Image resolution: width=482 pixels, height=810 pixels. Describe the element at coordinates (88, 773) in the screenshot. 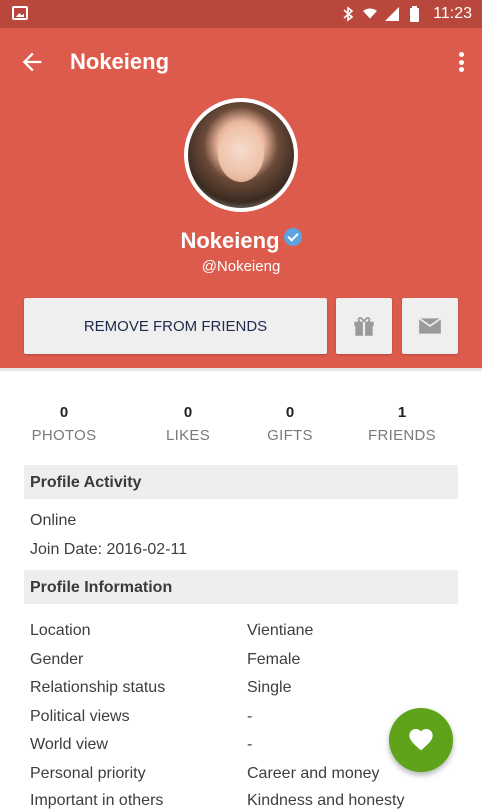

I see `info-key-personal-priority: Personal priority` at that location.